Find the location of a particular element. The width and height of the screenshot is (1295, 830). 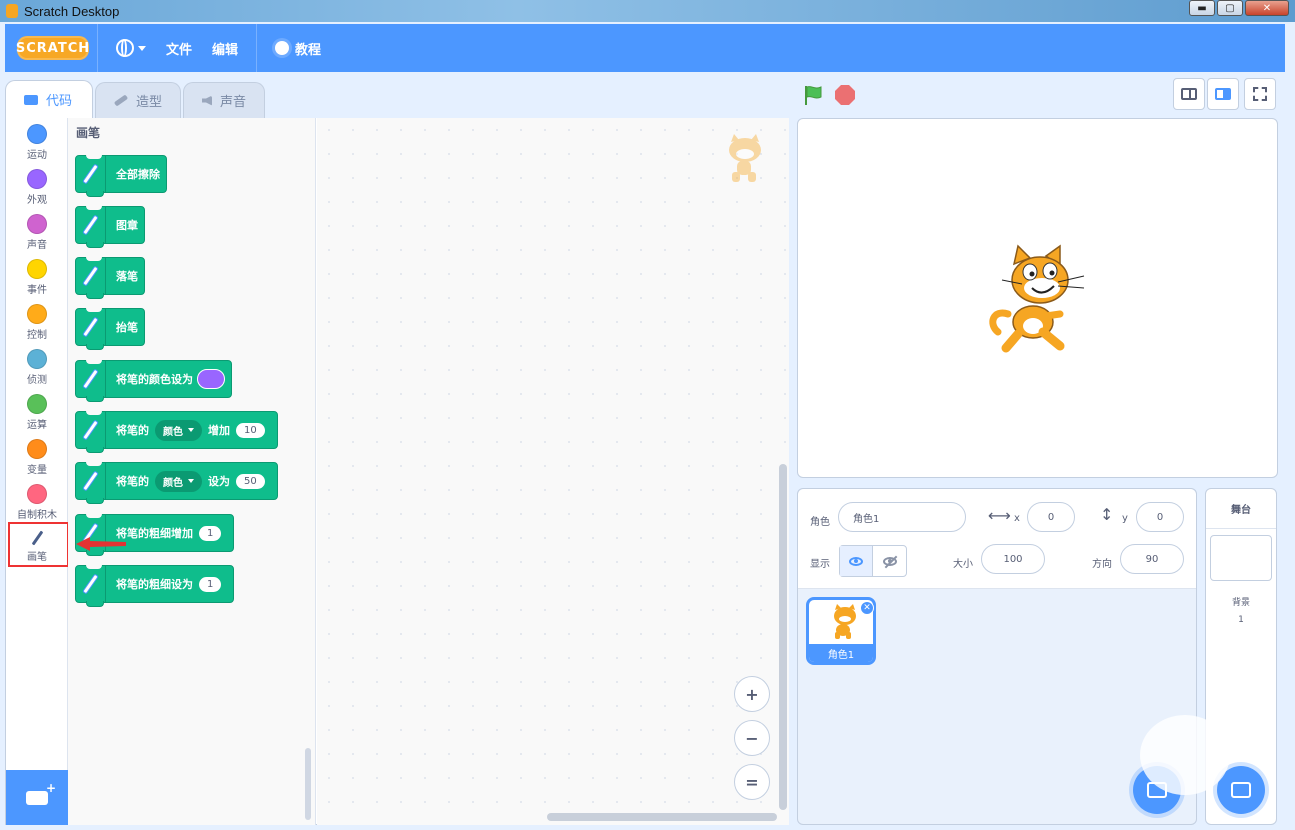

category-control: 控制 is located at coordinates (37, 324).